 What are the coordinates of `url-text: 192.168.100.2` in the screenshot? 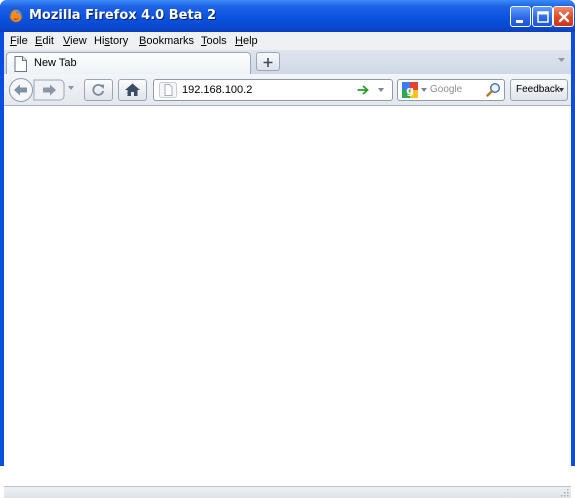 It's located at (217, 90).